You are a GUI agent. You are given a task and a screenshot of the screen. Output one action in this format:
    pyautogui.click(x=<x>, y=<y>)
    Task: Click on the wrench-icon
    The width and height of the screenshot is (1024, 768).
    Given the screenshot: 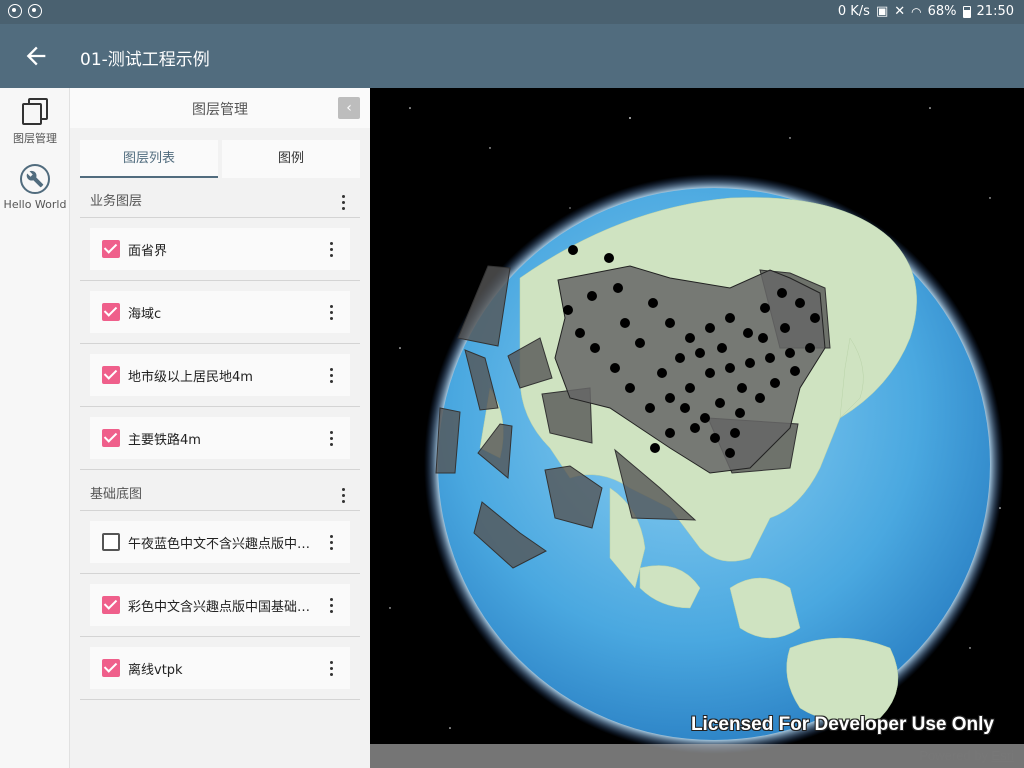 What is the action you would take?
    pyautogui.click(x=35, y=179)
    